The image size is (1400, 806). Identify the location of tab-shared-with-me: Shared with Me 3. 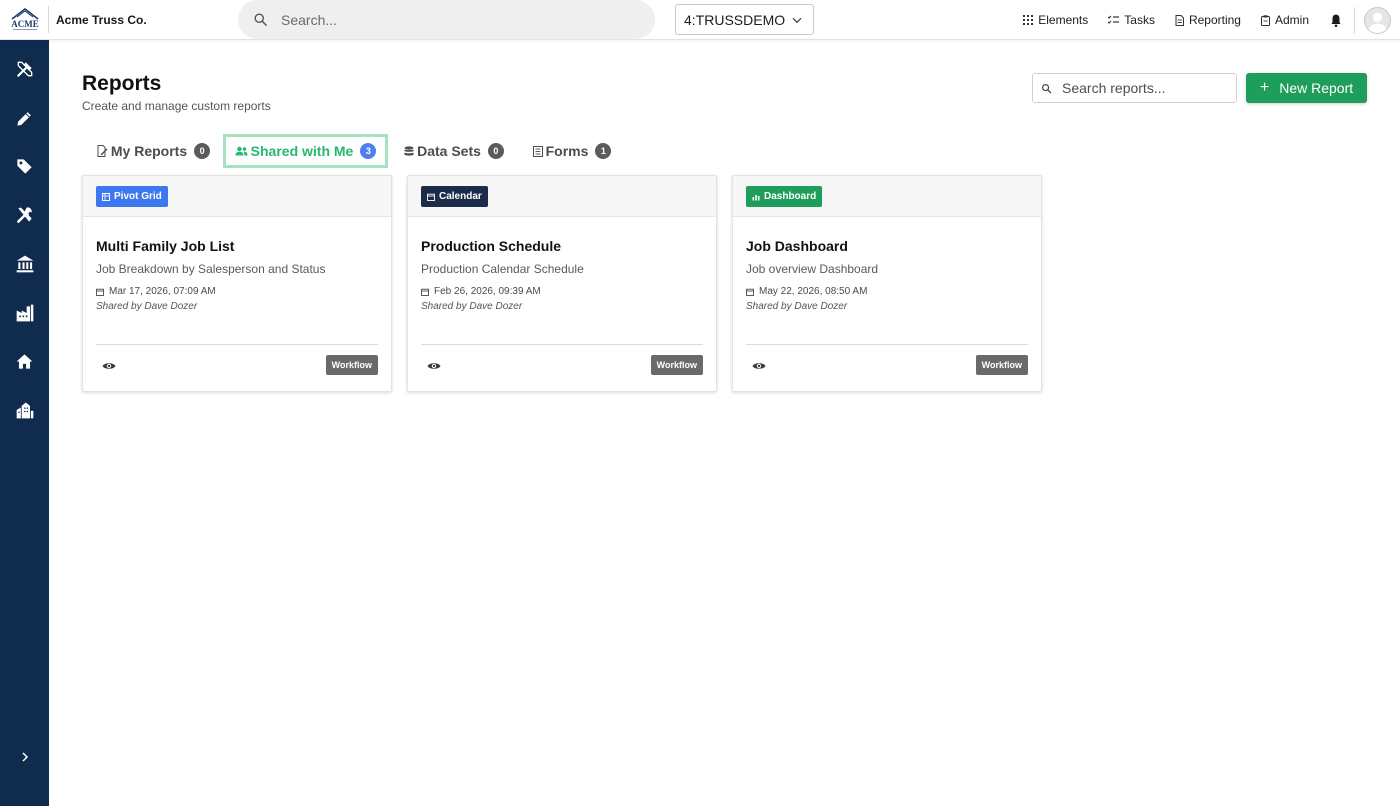
(305, 151).